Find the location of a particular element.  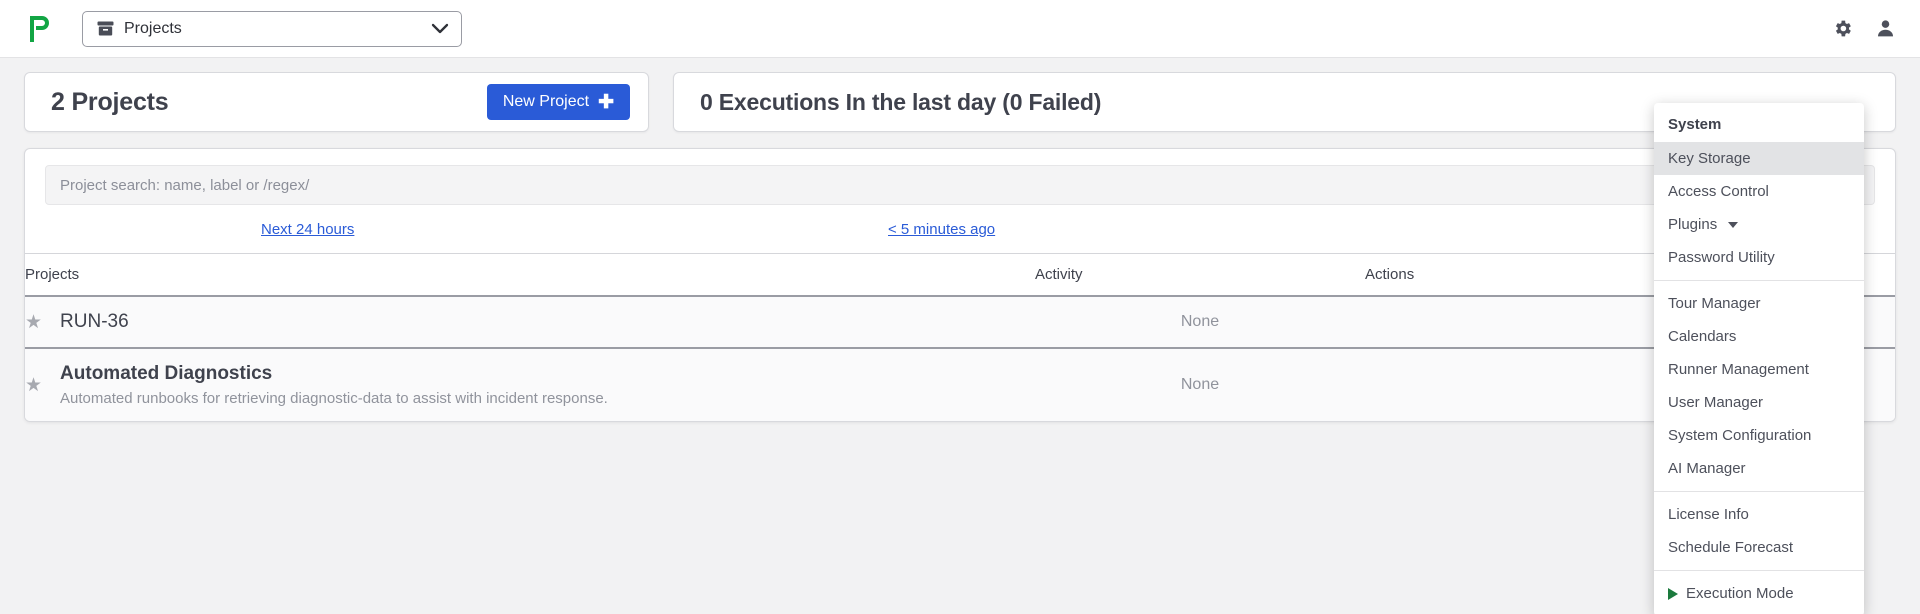

menu-item-label: Execution Mode is located at coordinates (1740, 593).